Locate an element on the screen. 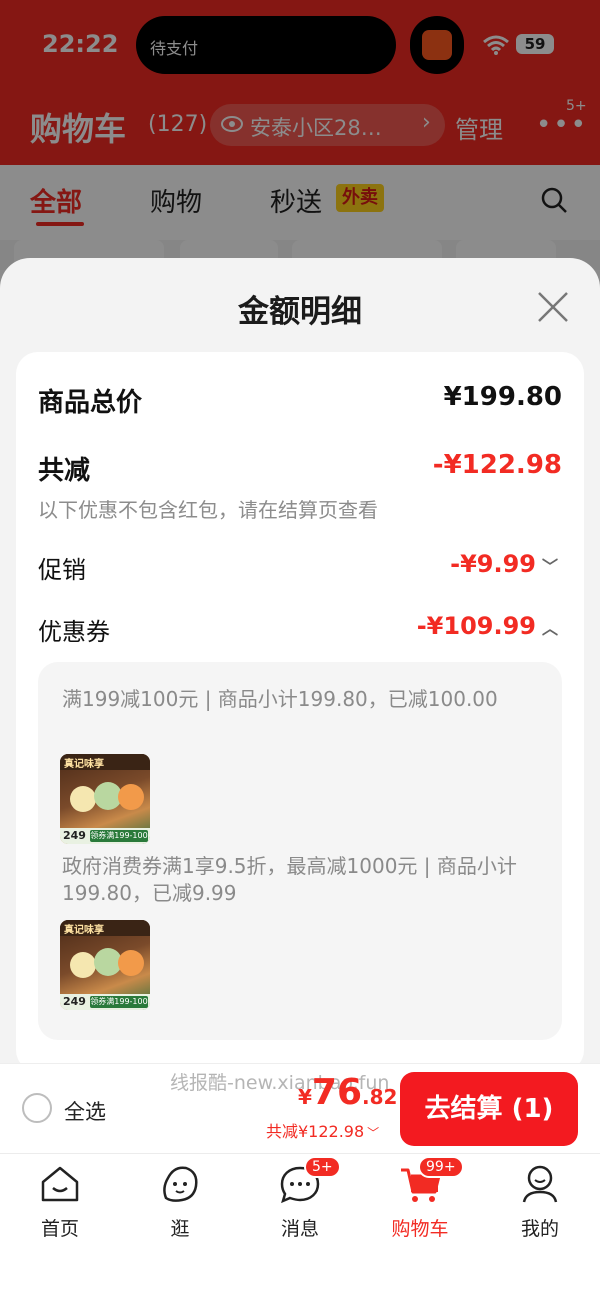 This screenshot has width=600, height=1299. tab-messages: 5+ 消息 is located at coordinates (300, 1199).